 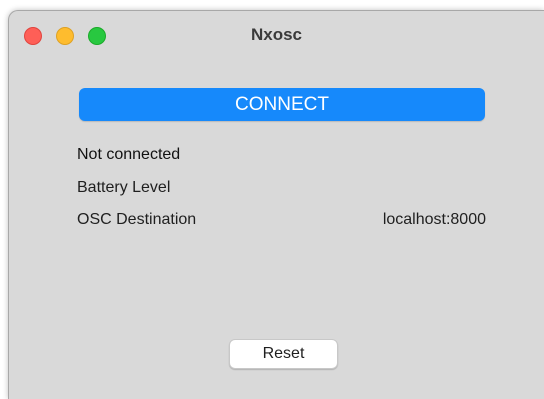 I want to click on title-bar: Nxosc, so click(x=276, y=36).